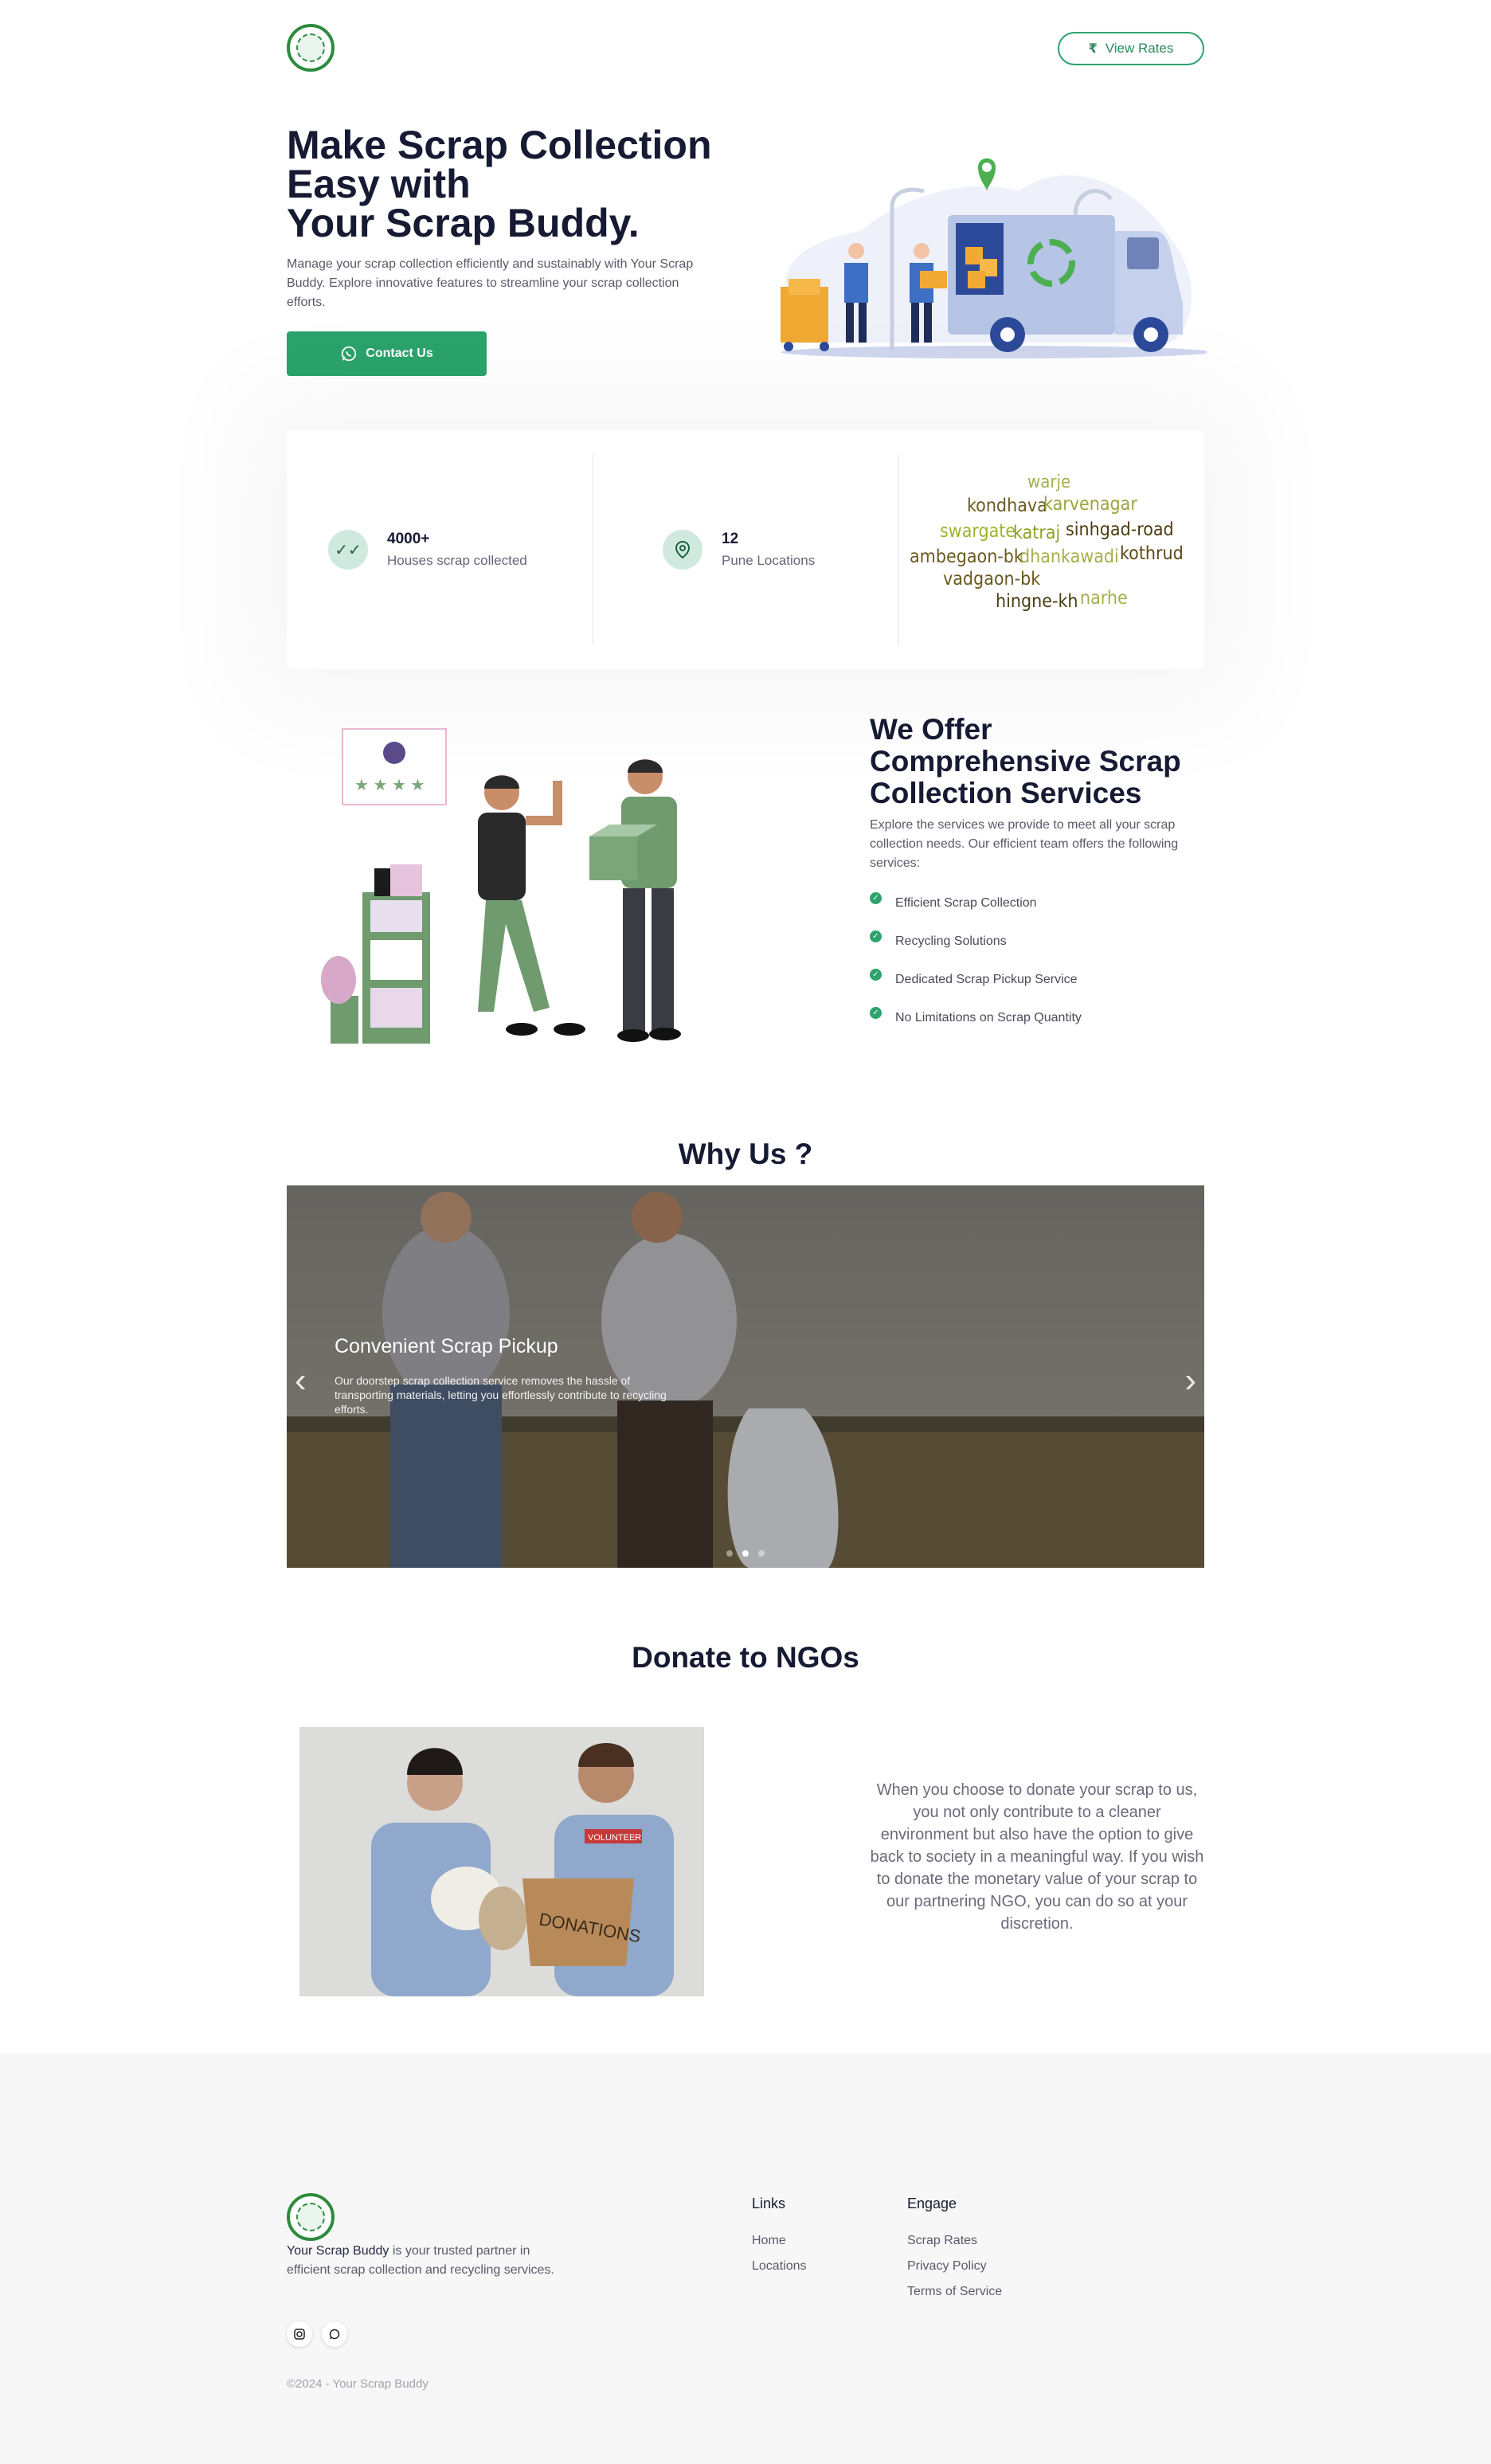 The height and width of the screenshot is (2464, 1491). I want to click on copyright: ©2024 - Your Scrap Buddy, so click(358, 2384).